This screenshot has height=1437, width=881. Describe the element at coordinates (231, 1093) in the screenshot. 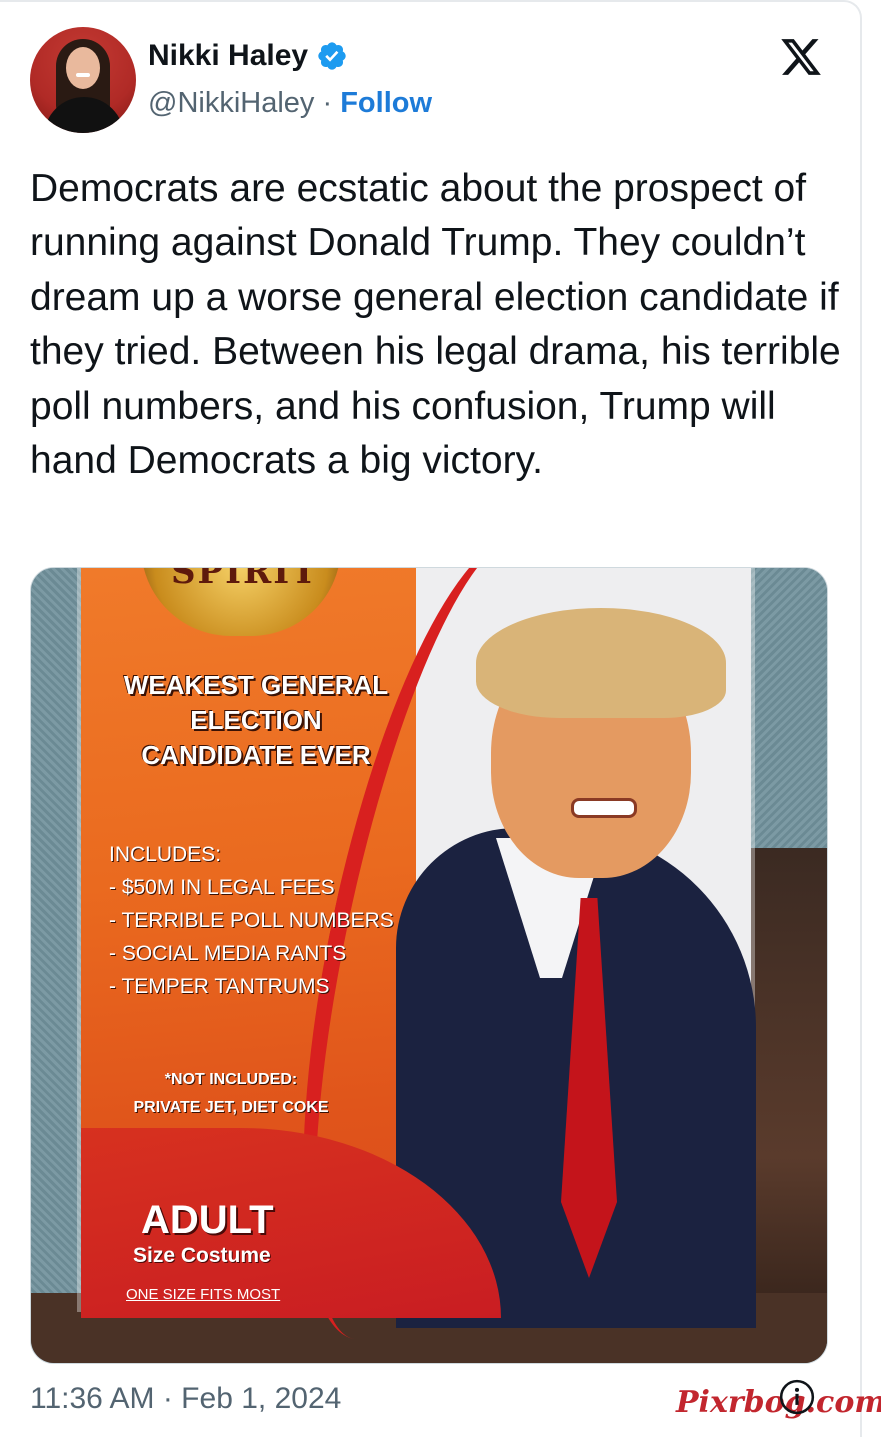

I see `not-included-note: *NOT INCLUDED: PRIVATE JET, DIET COKE` at that location.